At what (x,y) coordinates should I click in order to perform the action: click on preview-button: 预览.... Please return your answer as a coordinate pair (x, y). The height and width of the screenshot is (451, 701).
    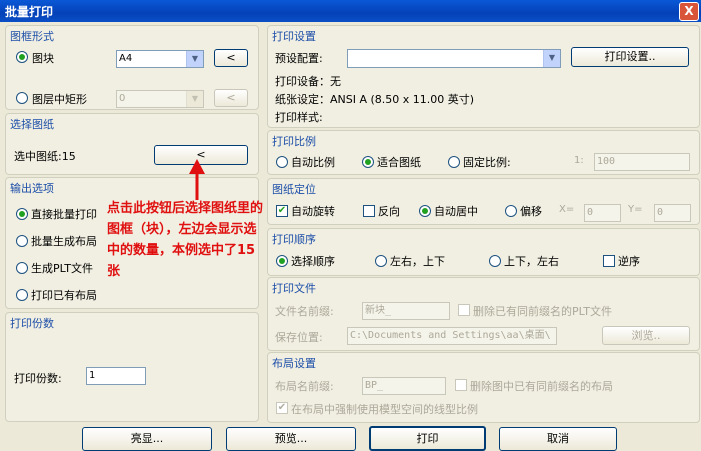
    Looking at the image, I should click on (291, 439).